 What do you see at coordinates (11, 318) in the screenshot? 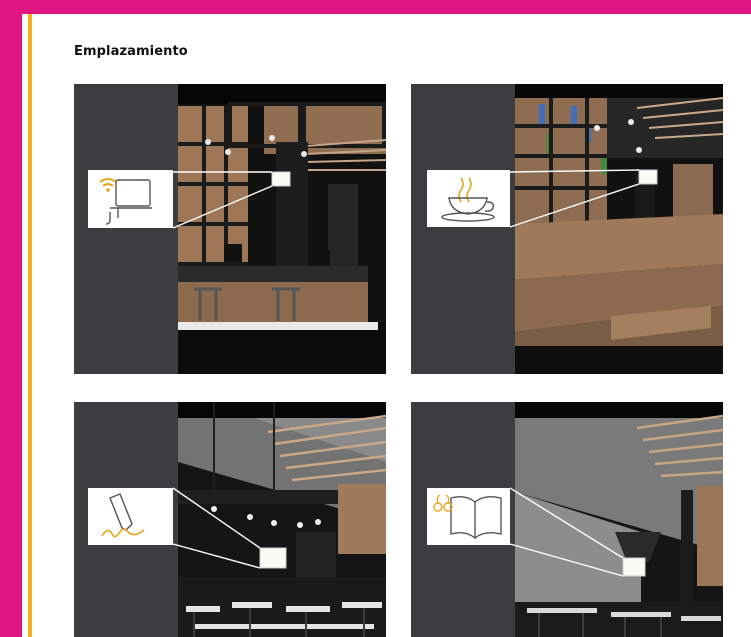
I see `magenta-left-border` at bounding box center [11, 318].